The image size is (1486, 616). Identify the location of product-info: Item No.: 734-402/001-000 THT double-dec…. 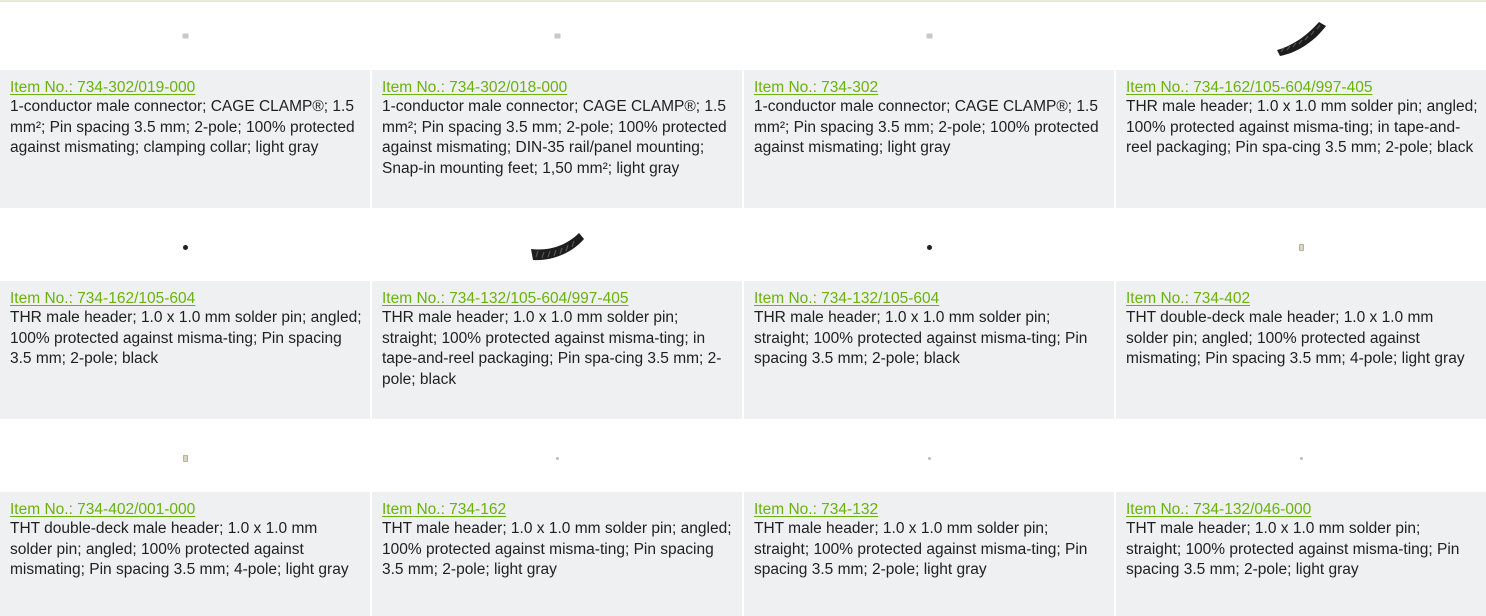
(185, 554).